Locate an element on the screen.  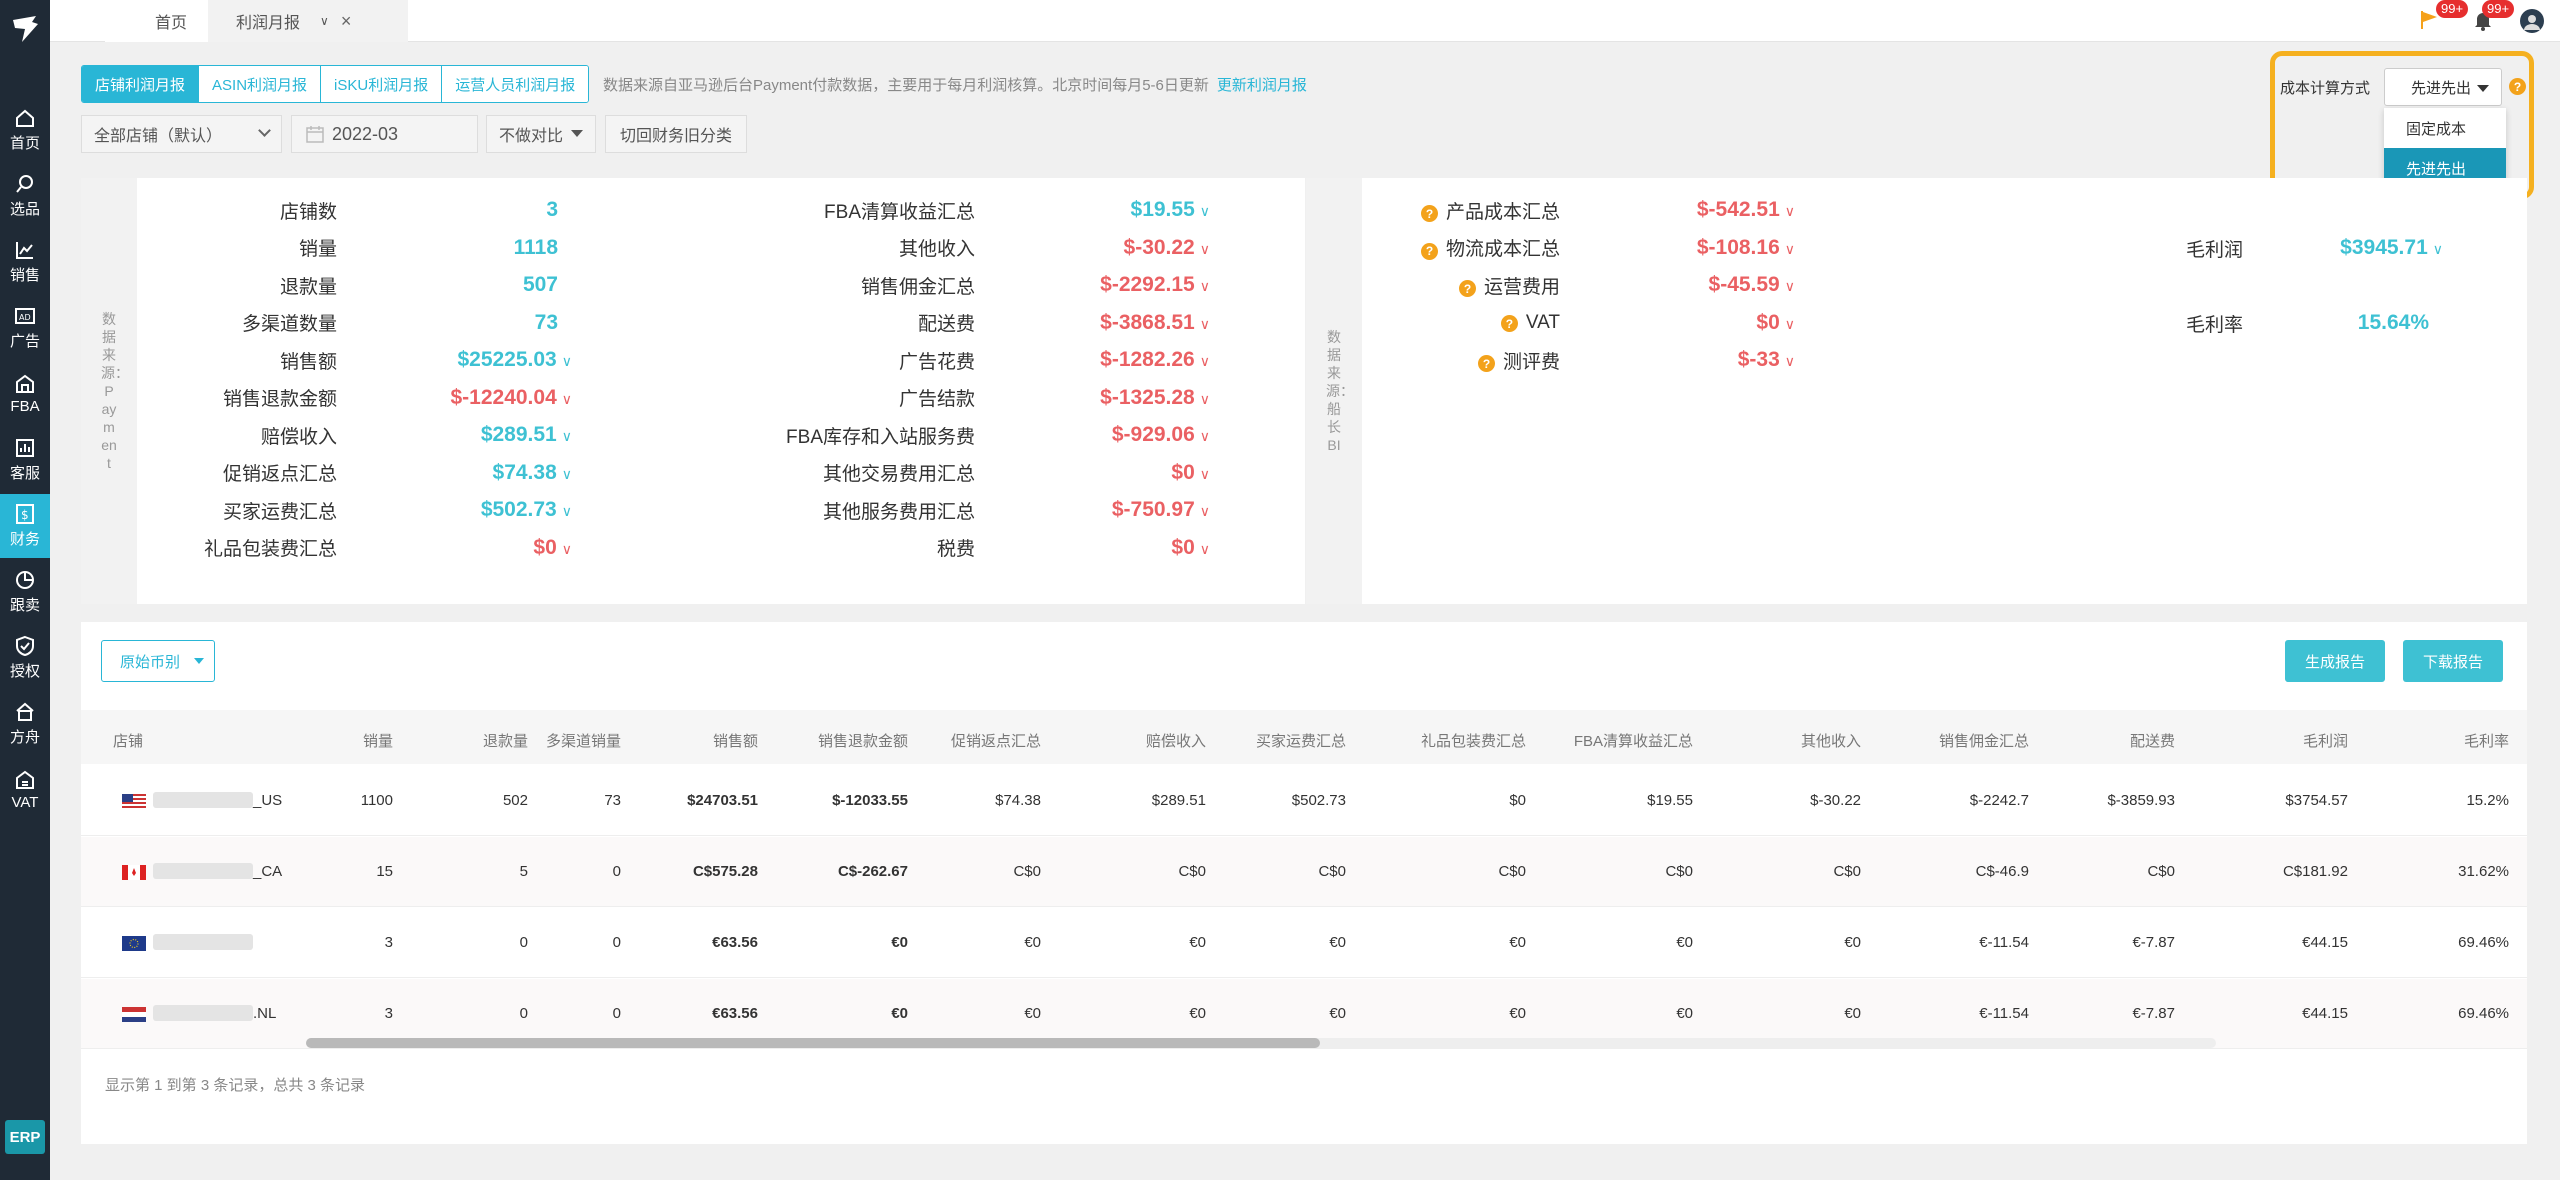
sidebar-item-ark: 方舟 is located at coordinates (25, 724).